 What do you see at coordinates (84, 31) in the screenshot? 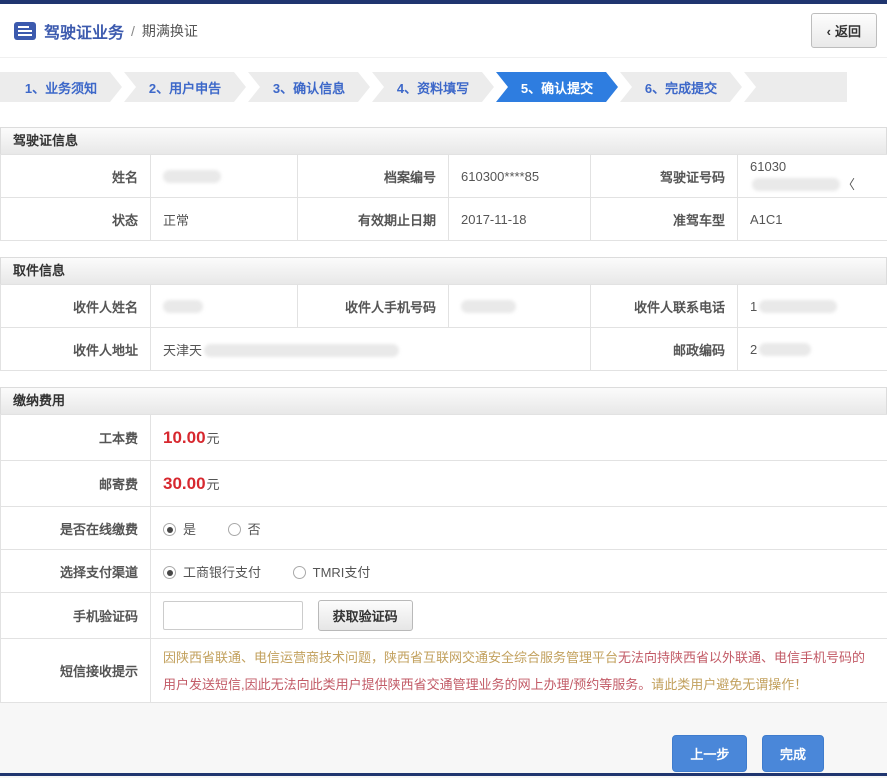
I see `page-title: 驾驶证业务` at bounding box center [84, 31].